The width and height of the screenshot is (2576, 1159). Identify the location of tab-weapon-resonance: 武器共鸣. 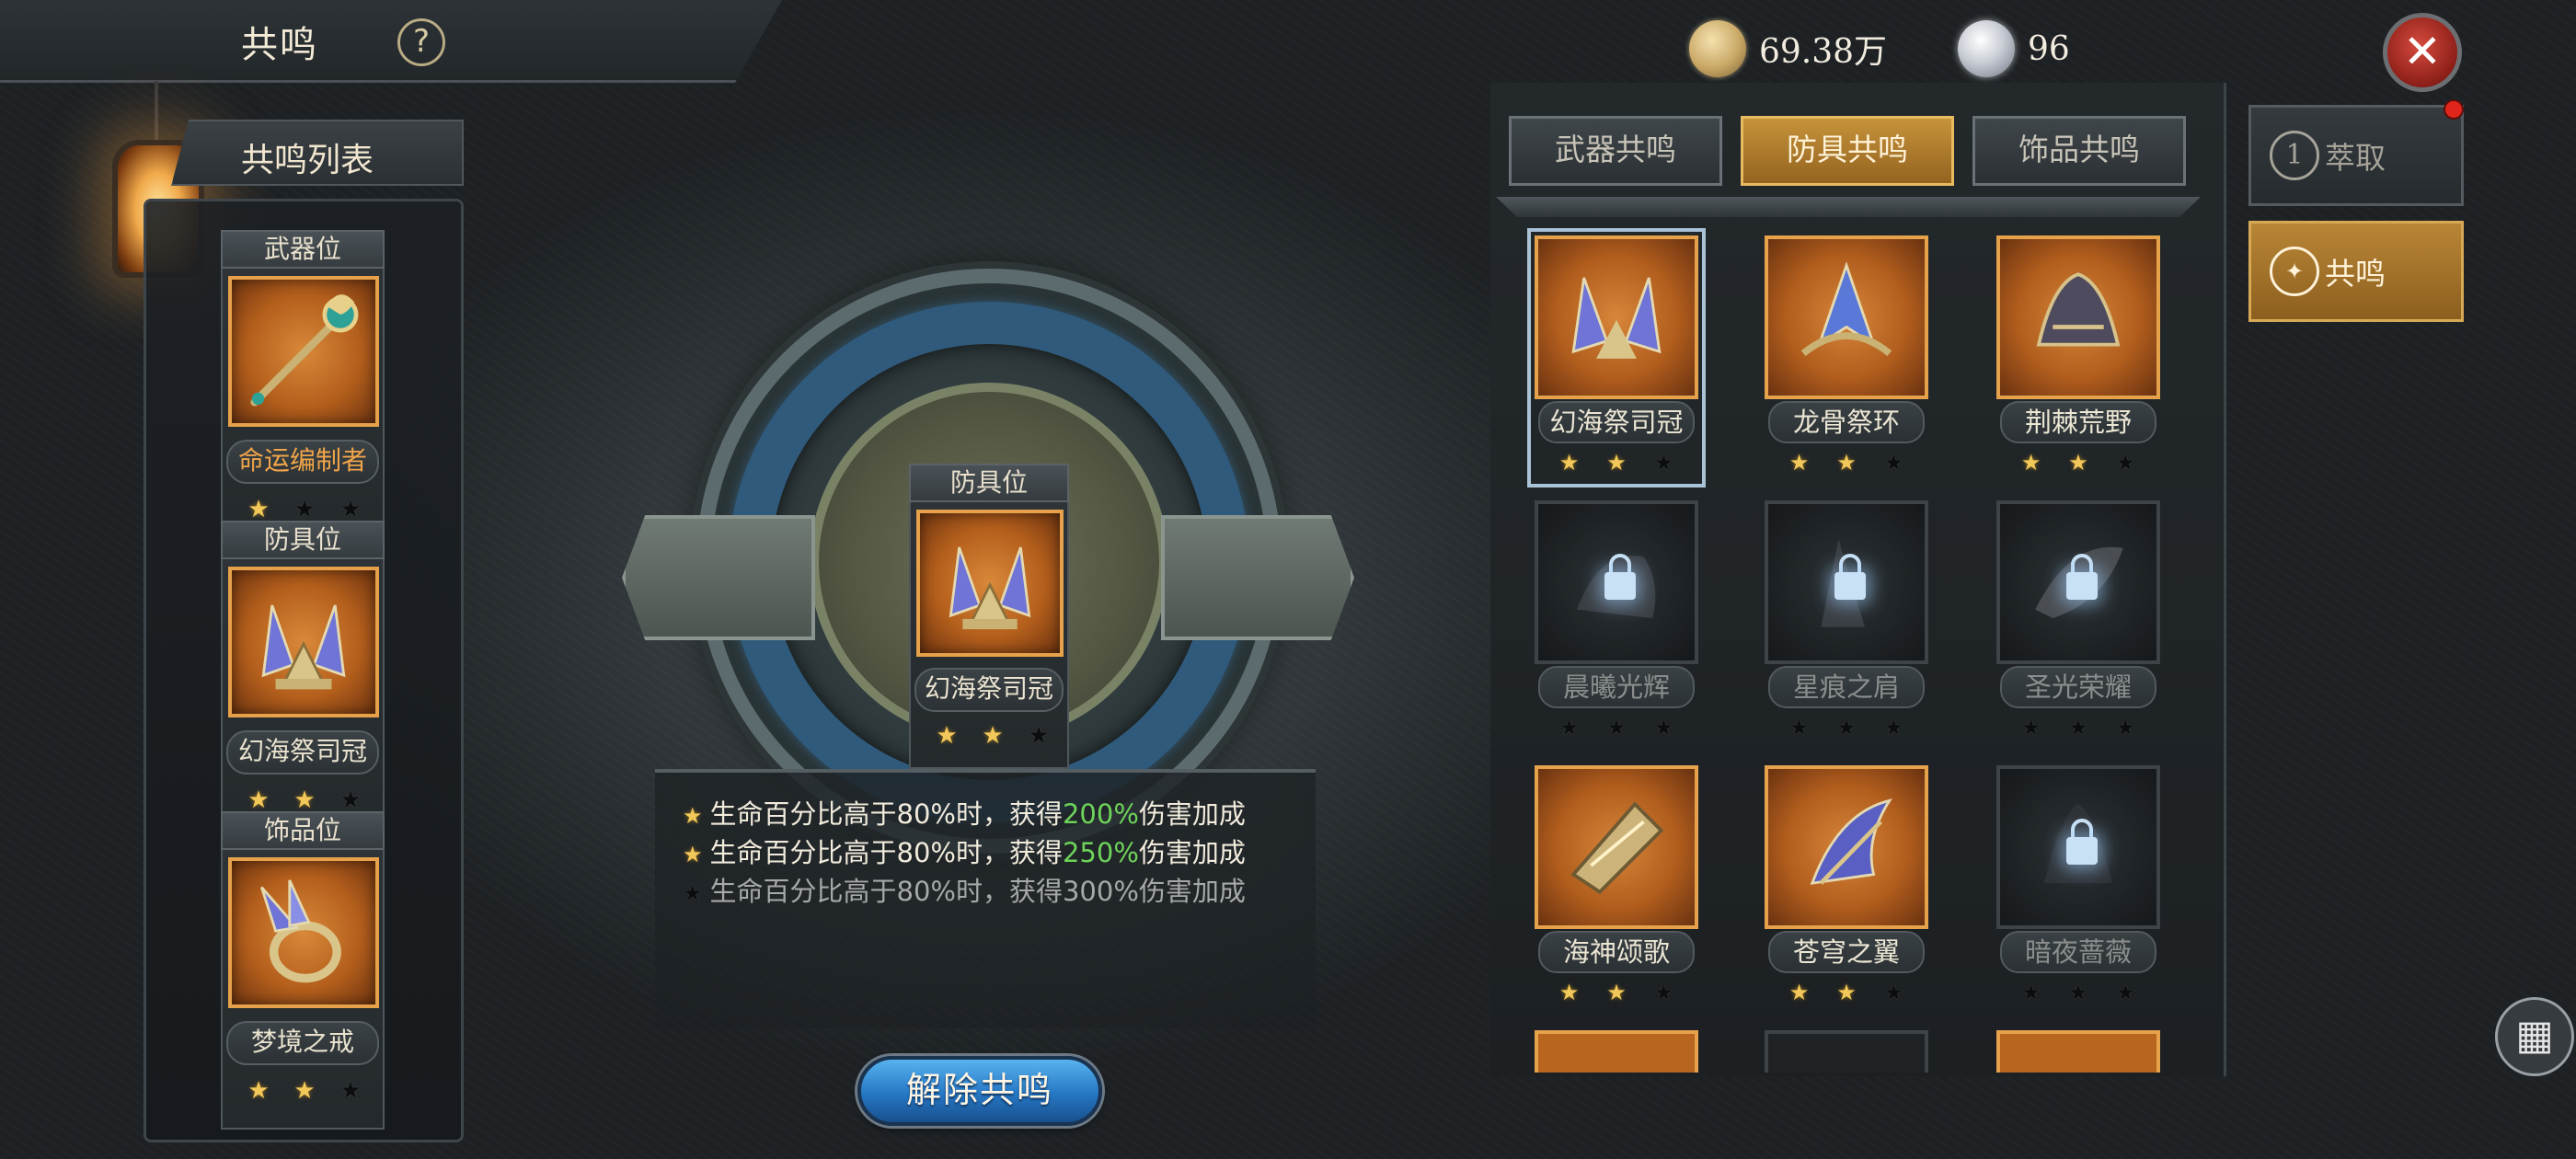
(1615, 151).